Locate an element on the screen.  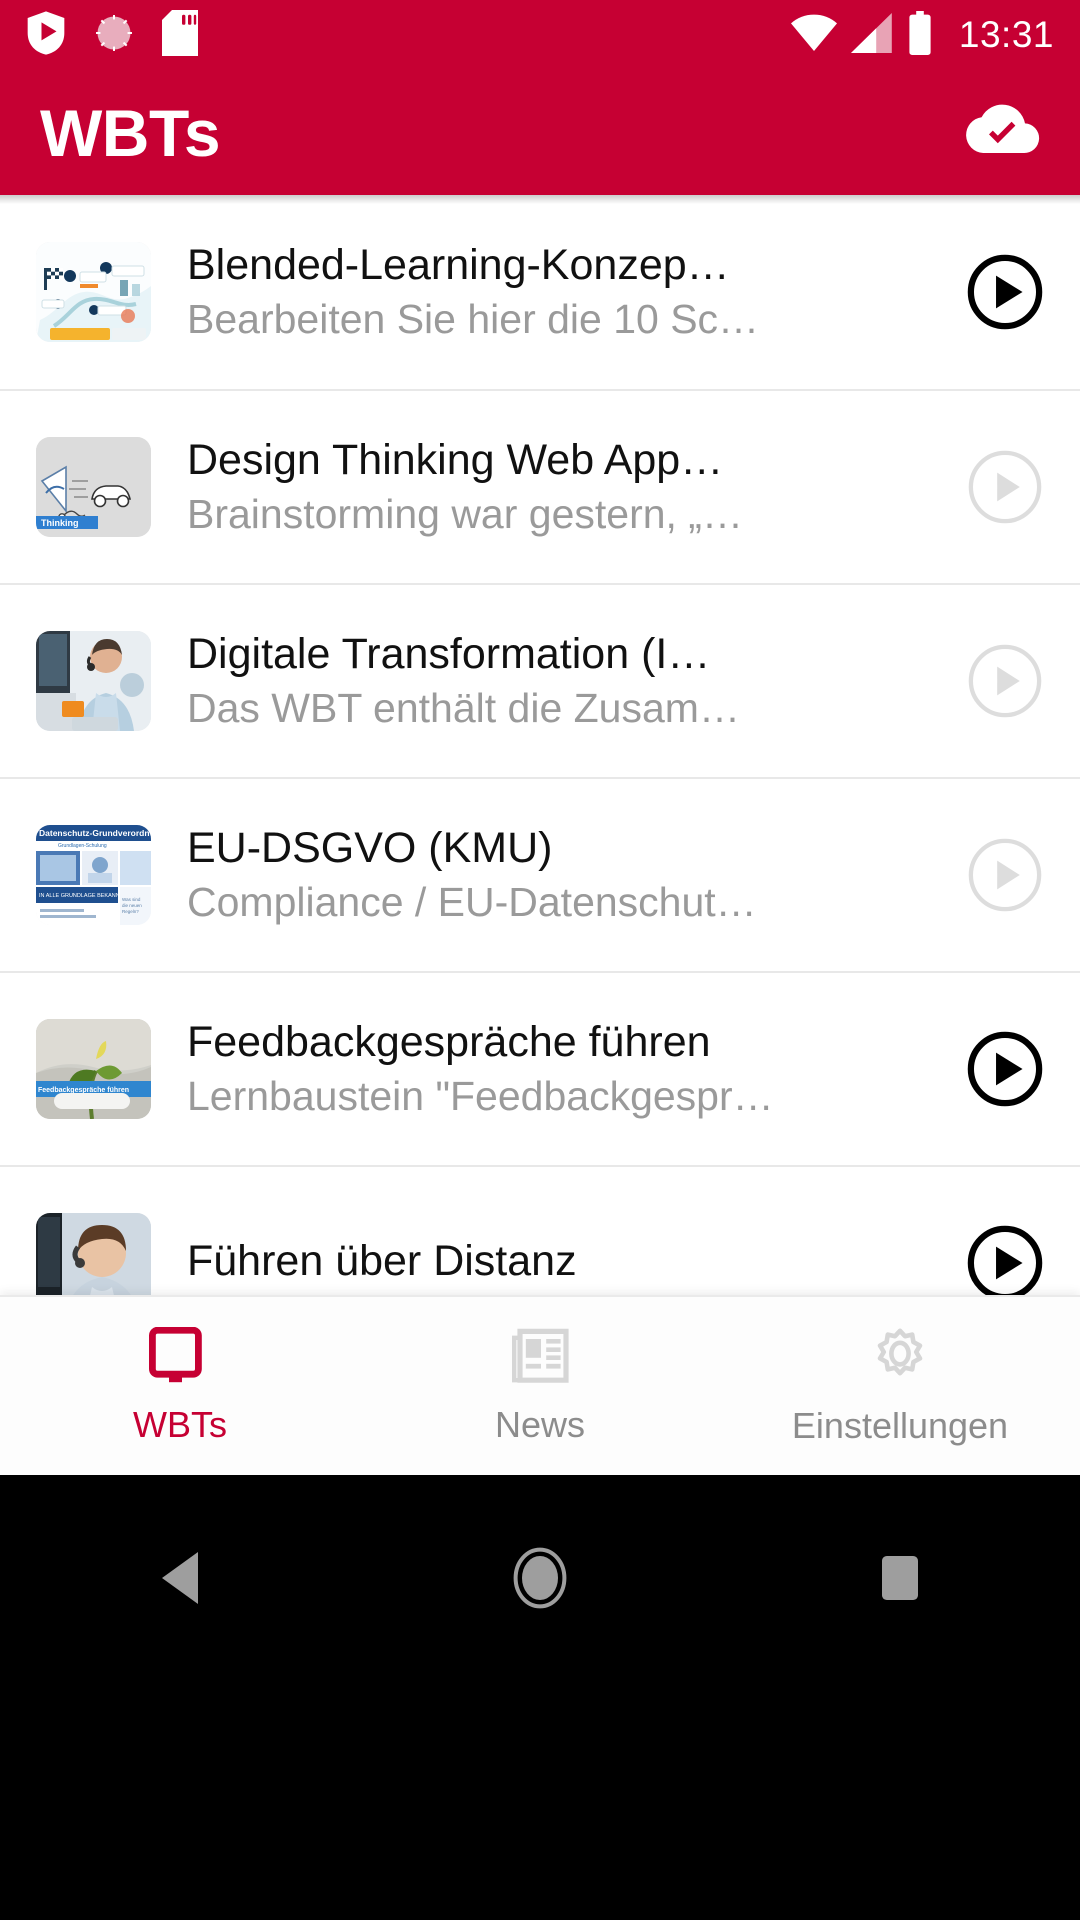
home-button is located at coordinates (540, 1580).